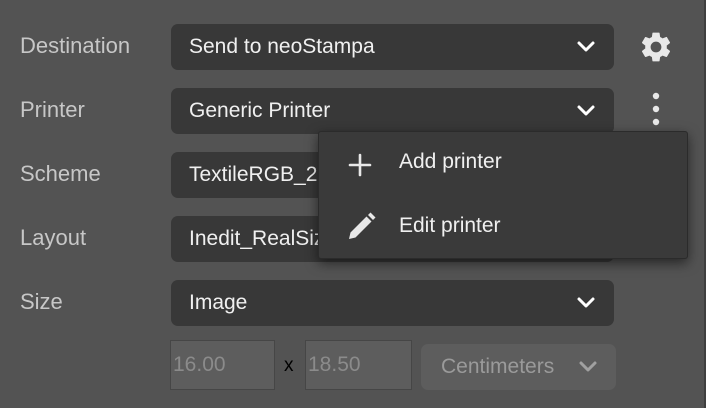  Describe the element at coordinates (218, 302) in the screenshot. I see `size-value: Image` at that location.